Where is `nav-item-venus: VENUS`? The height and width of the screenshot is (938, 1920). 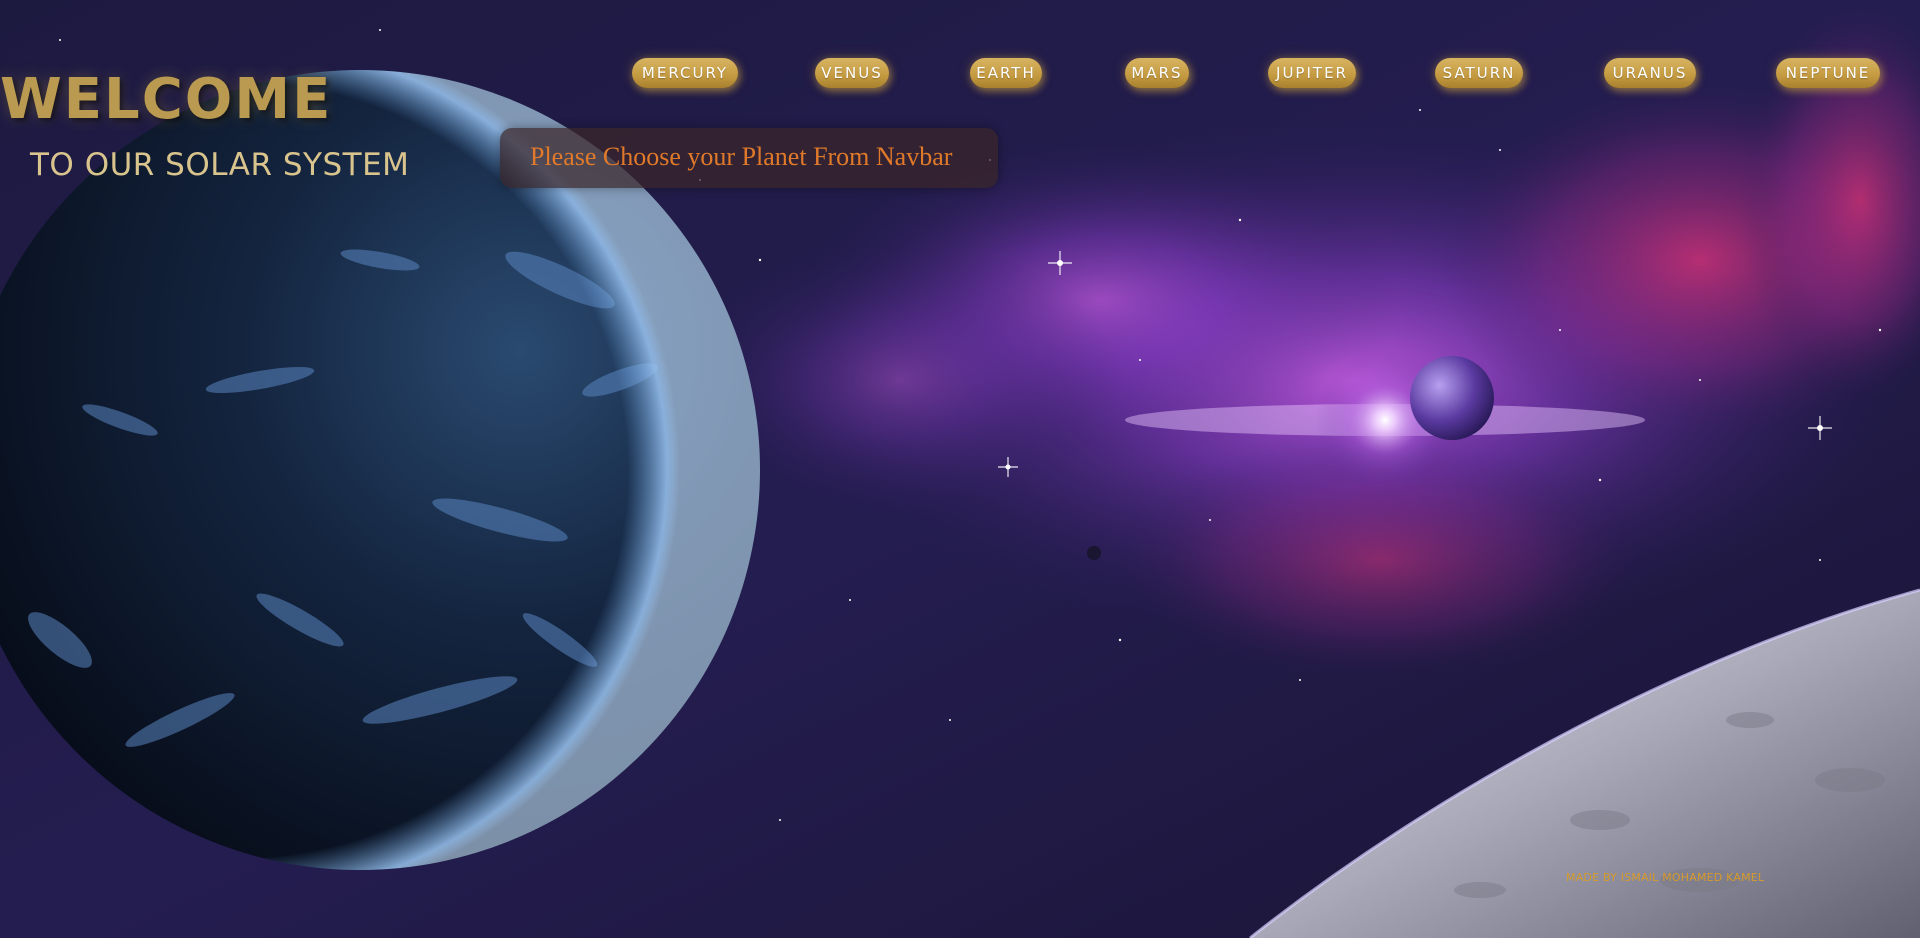
nav-item-venus: VENUS is located at coordinates (852, 73).